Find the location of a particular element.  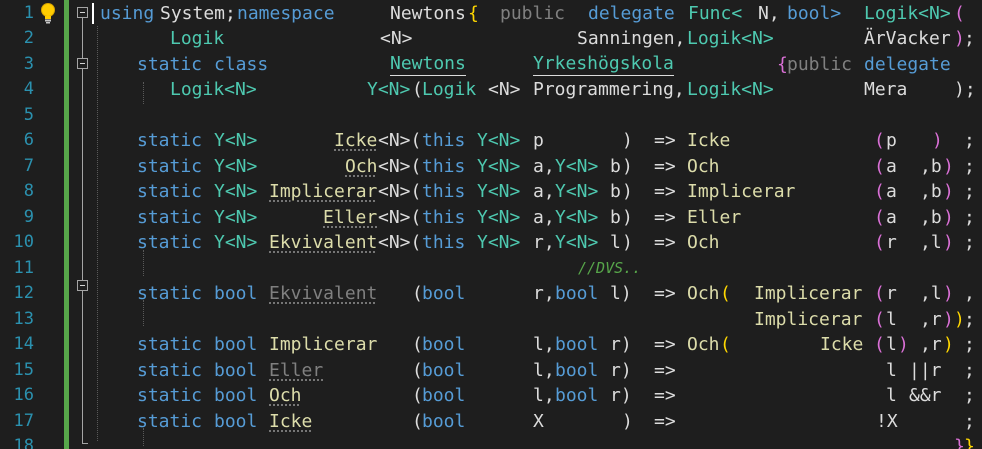

code-token: !X is located at coordinates (887, 421).